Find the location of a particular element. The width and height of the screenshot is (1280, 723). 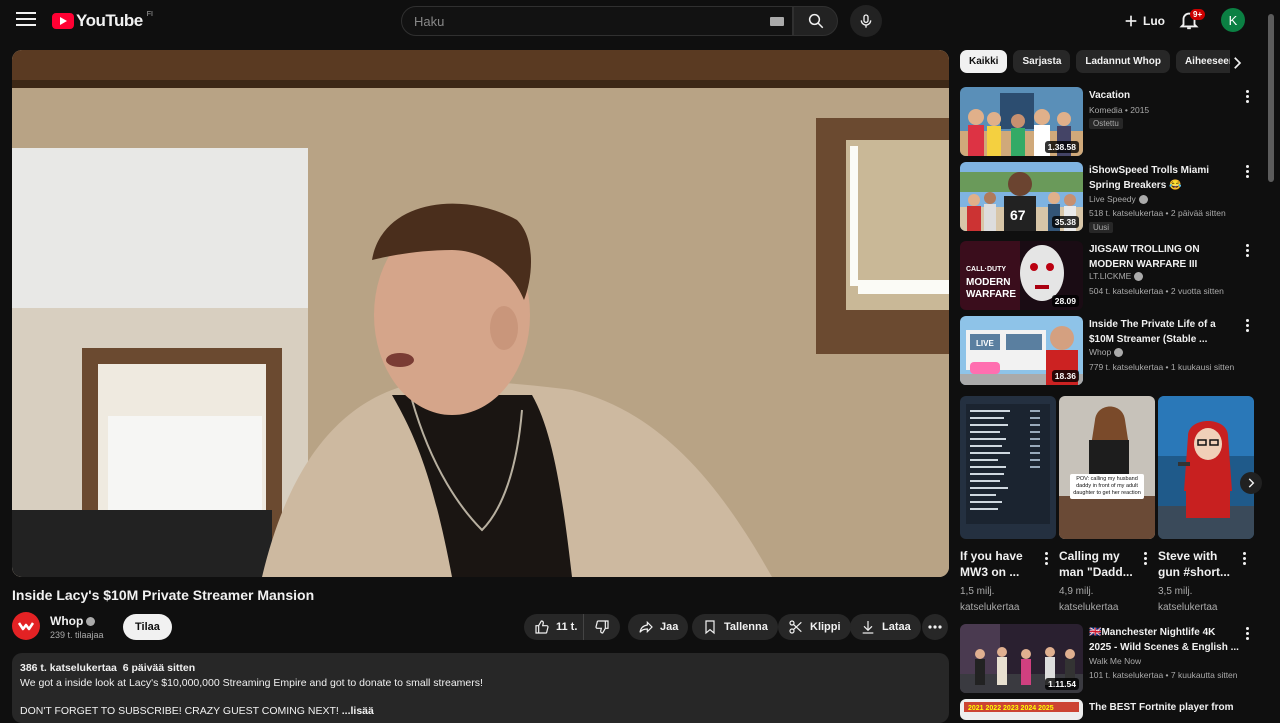

recommendation-channel: Komedia • 2015 is located at coordinates (1119, 110).